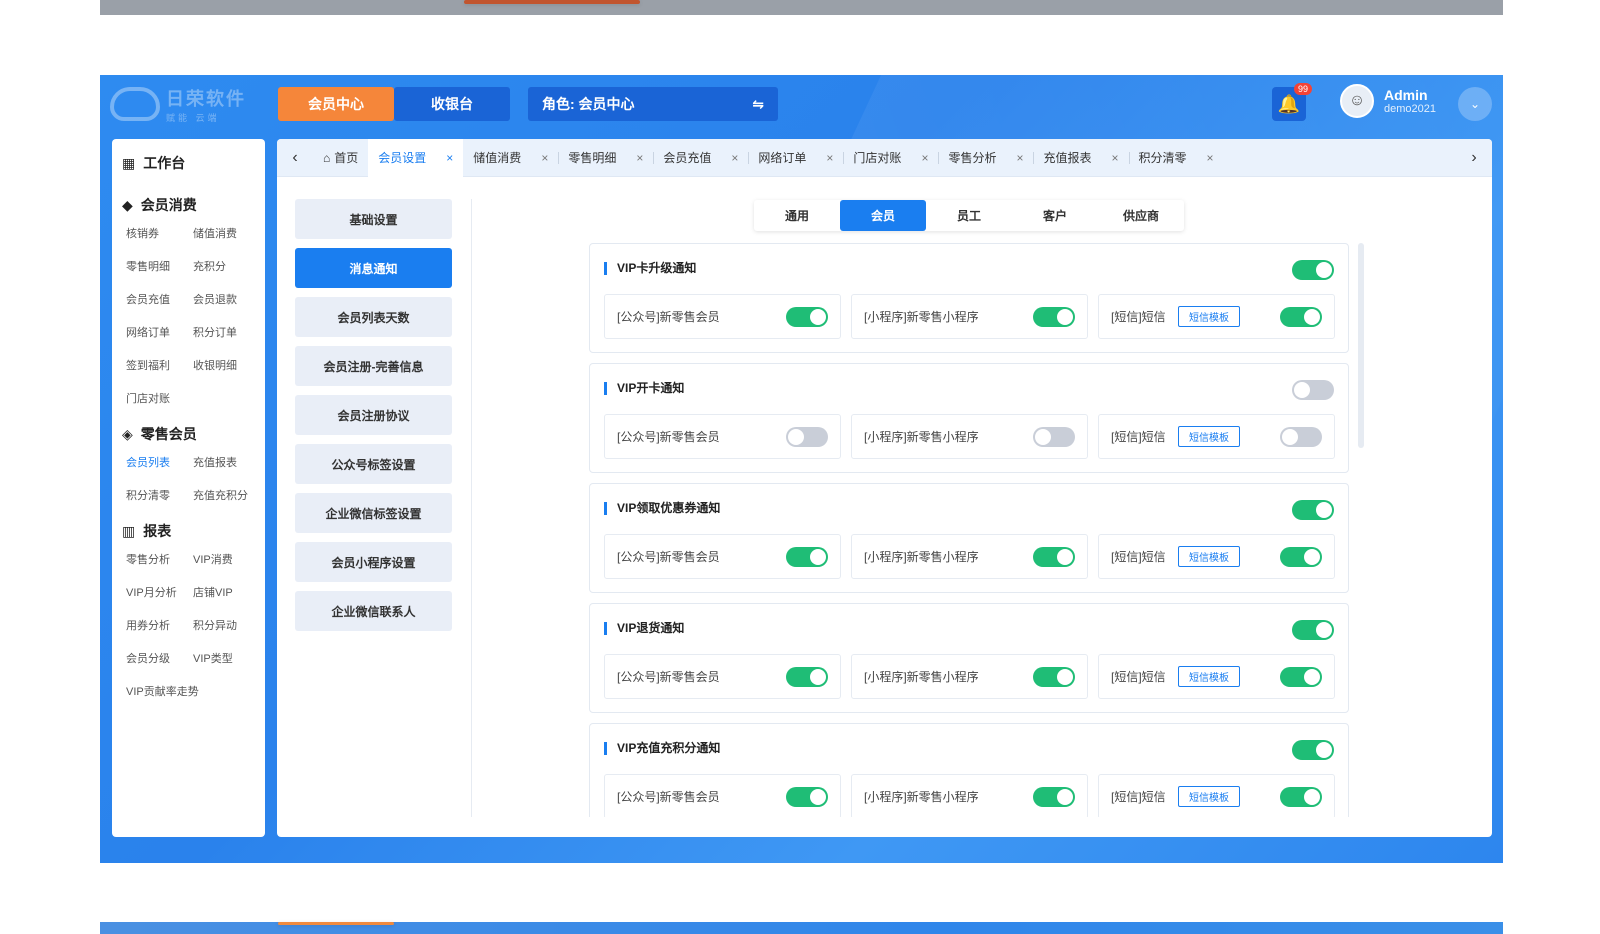 This screenshot has width=1600, height=934. What do you see at coordinates (157, 531) in the screenshot?
I see `sidebar-group-label: 报表` at bounding box center [157, 531].